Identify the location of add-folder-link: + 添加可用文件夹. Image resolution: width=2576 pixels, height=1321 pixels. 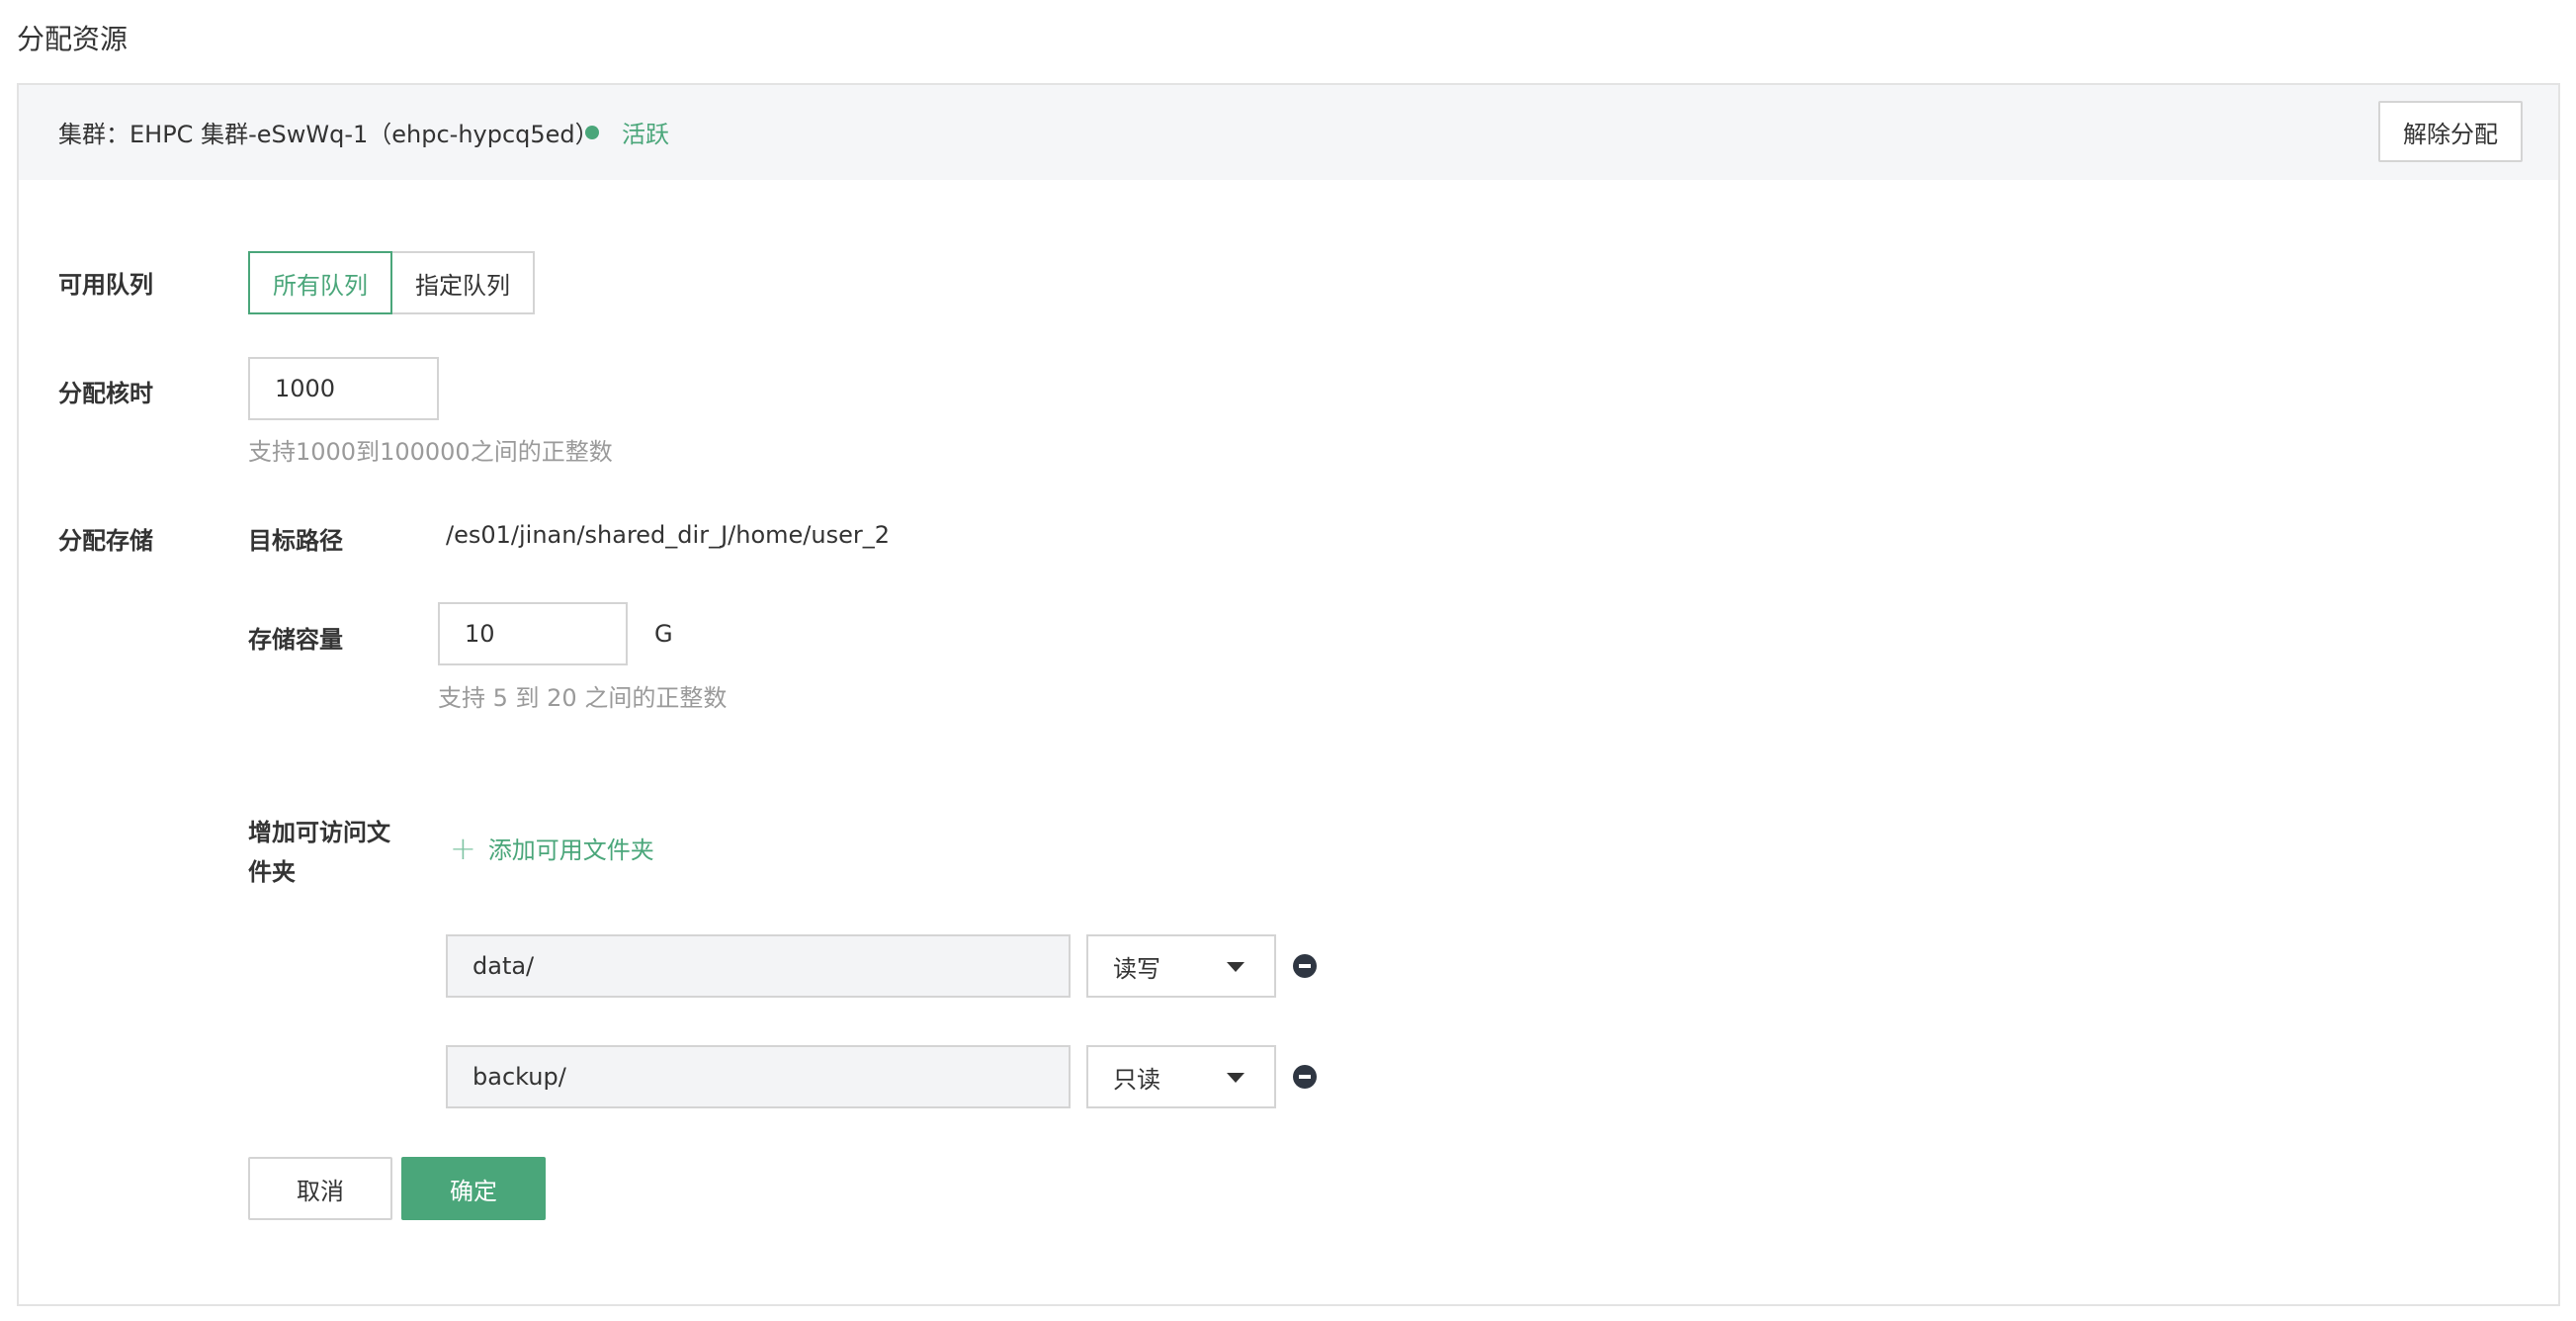
(552, 848).